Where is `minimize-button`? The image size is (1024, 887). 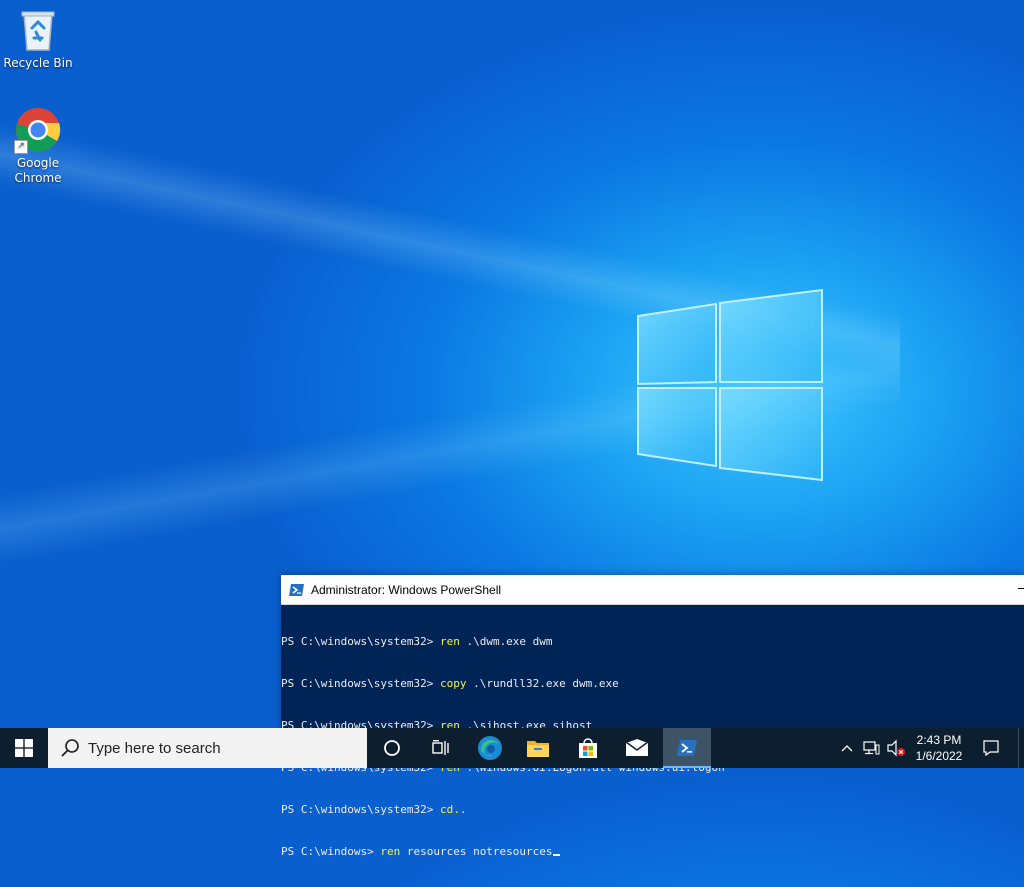 minimize-button is located at coordinates (1021, 588).